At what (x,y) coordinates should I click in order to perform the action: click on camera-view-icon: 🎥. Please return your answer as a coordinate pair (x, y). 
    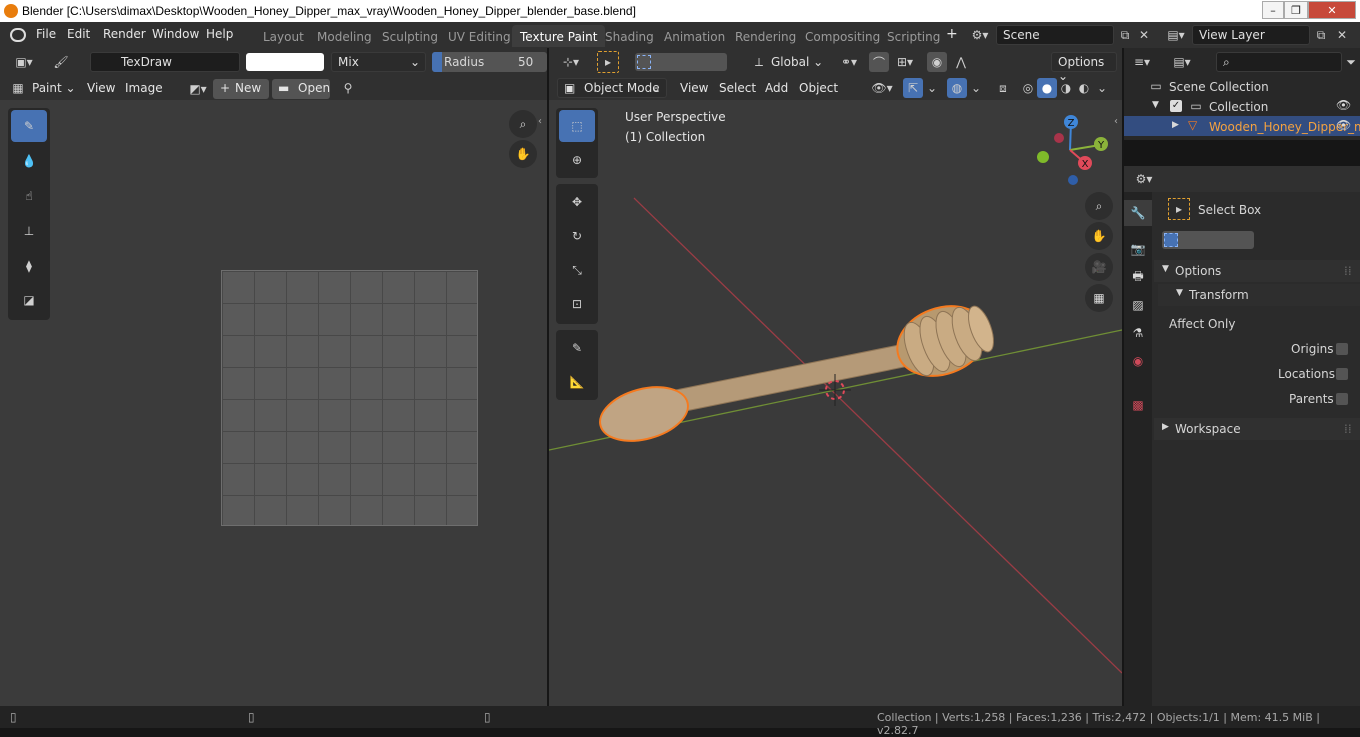
    Looking at the image, I should click on (1099, 267).